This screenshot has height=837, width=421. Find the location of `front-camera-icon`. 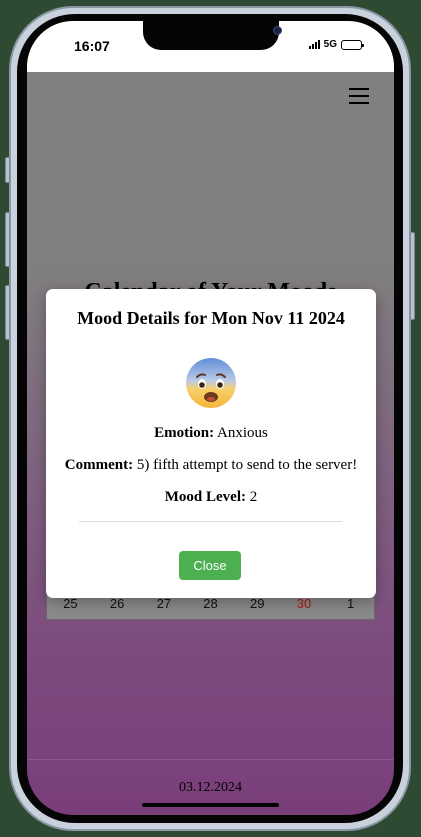

front-camera-icon is located at coordinates (277, 30).